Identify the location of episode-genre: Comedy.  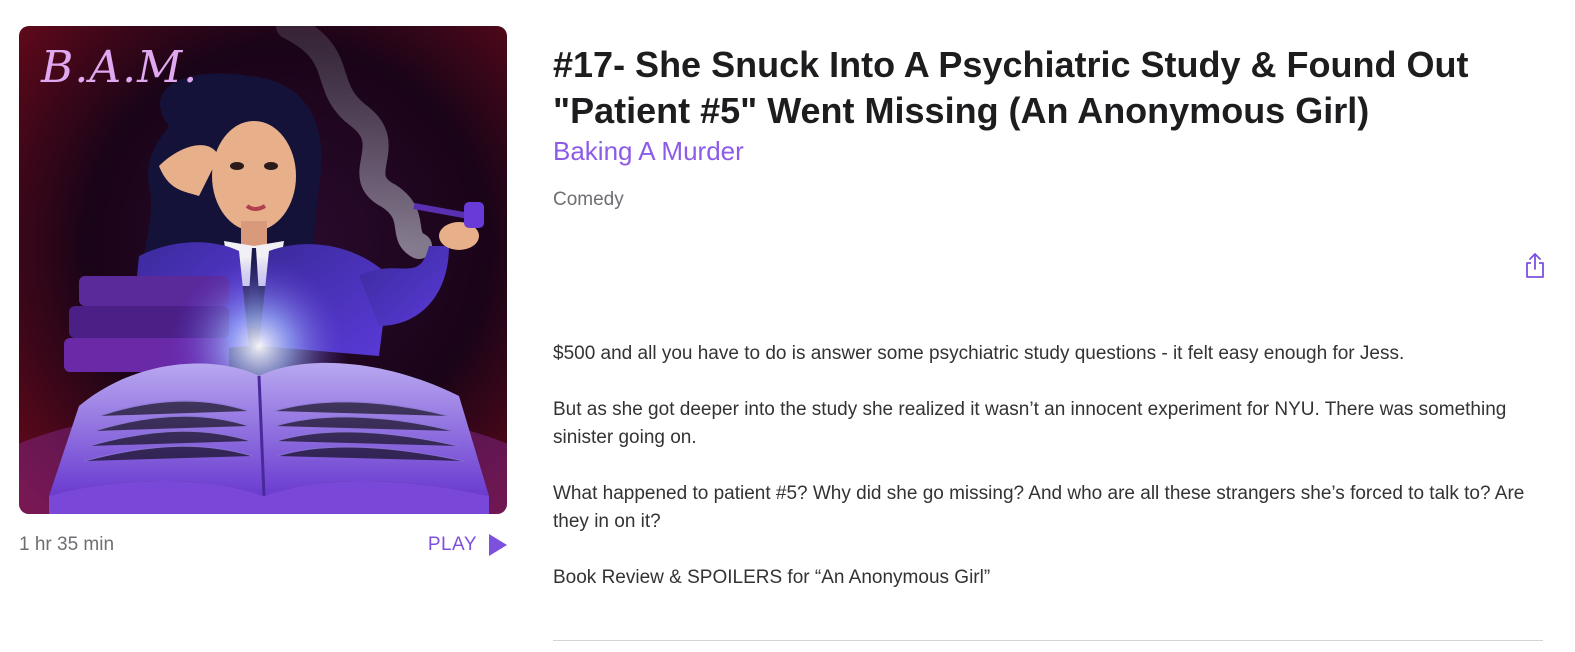
(588, 199).